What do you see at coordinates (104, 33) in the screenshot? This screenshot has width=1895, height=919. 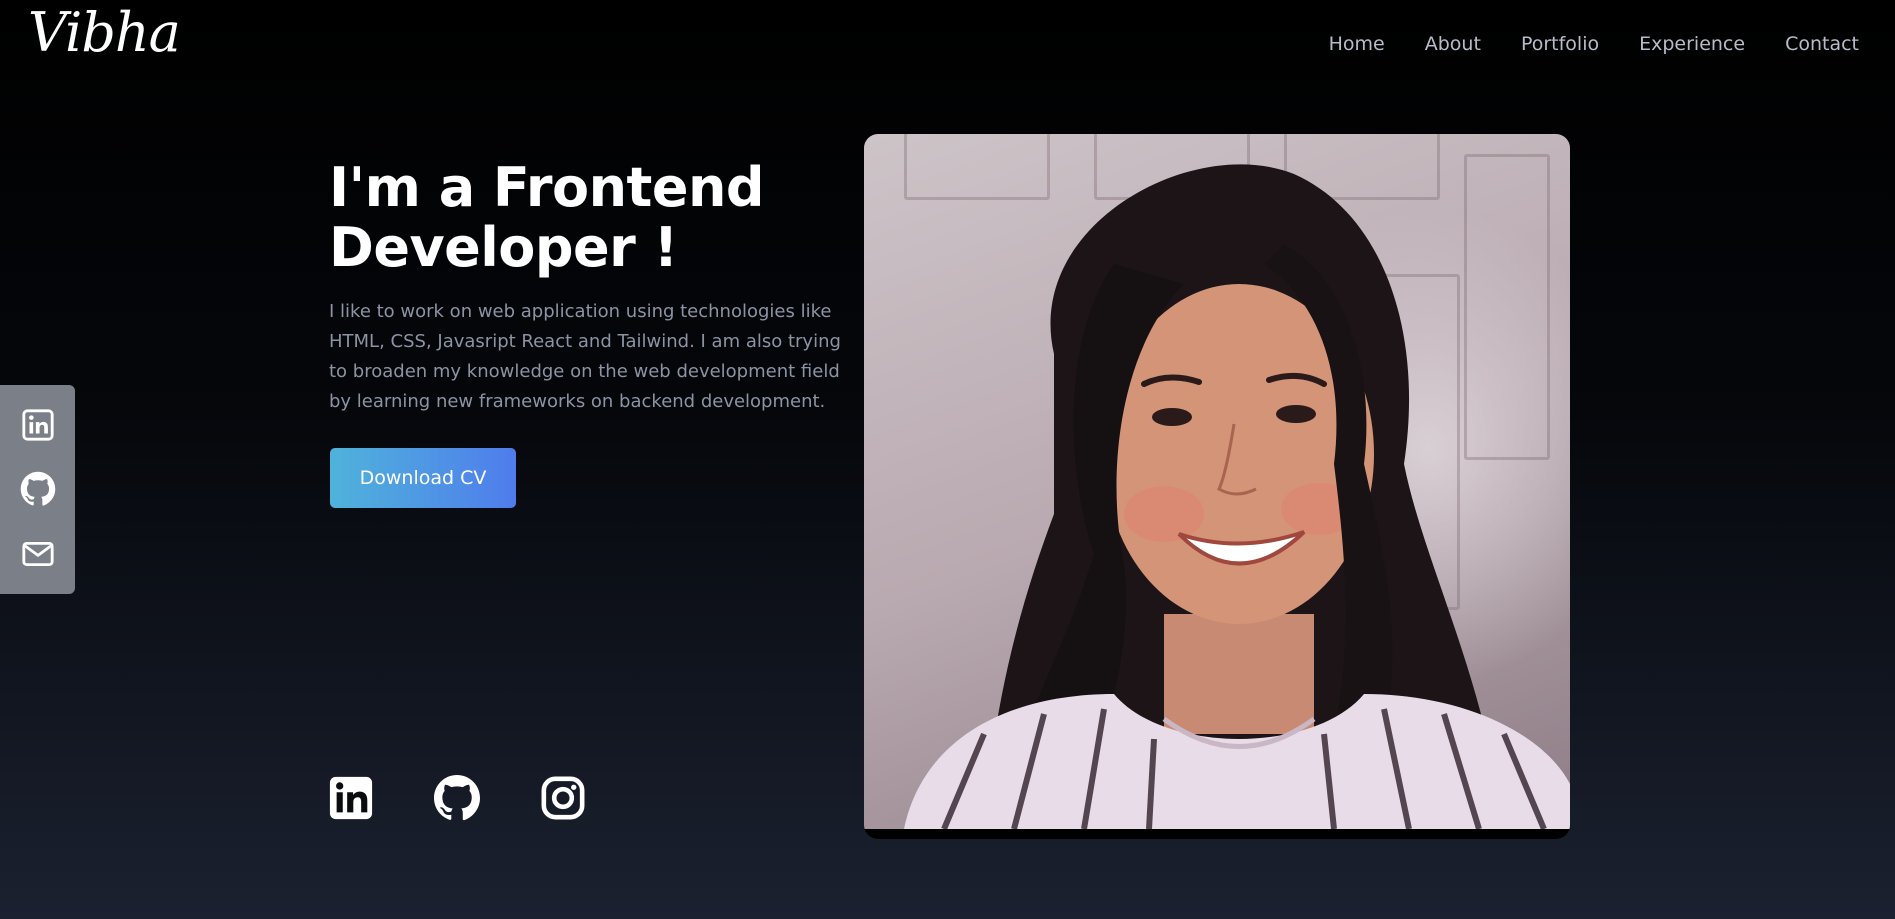 I see `logo: Vibha` at bounding box center [104, 33].